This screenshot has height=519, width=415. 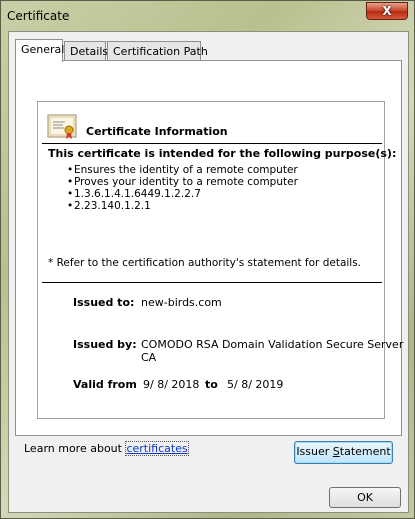 I want to click on window-title: Certificate, so click(x=38, y=16).